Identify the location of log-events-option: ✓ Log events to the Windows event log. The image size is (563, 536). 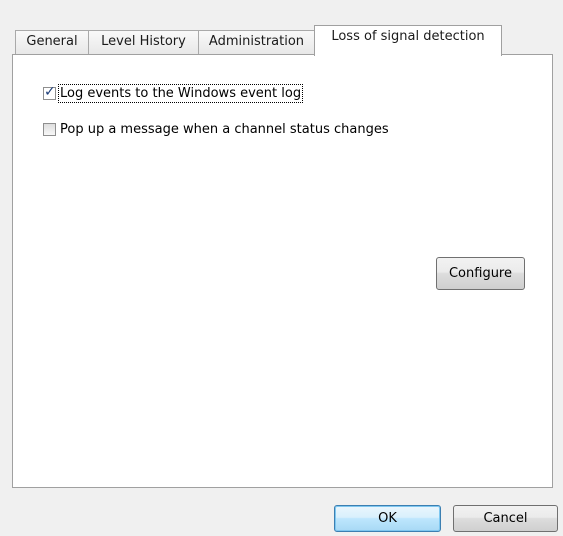
(173, 93).